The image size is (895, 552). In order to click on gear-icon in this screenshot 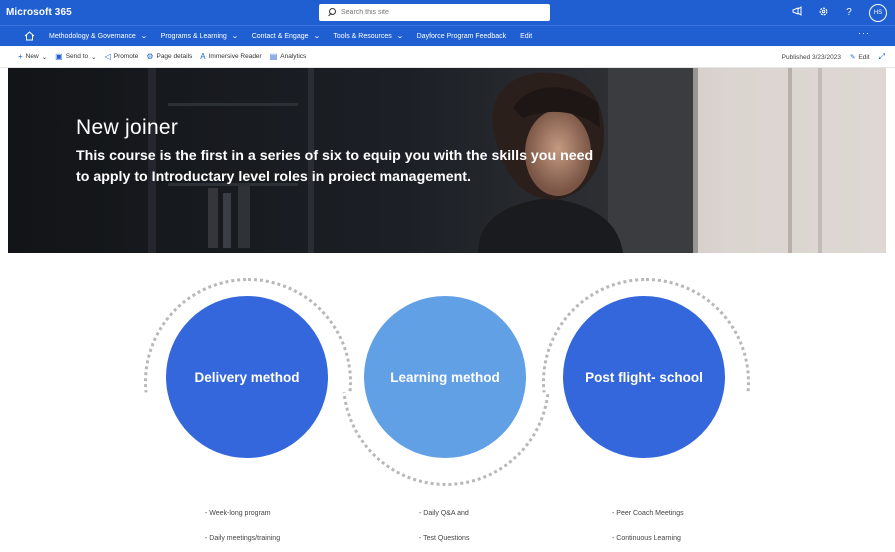, I will do `click(823, 13)`.